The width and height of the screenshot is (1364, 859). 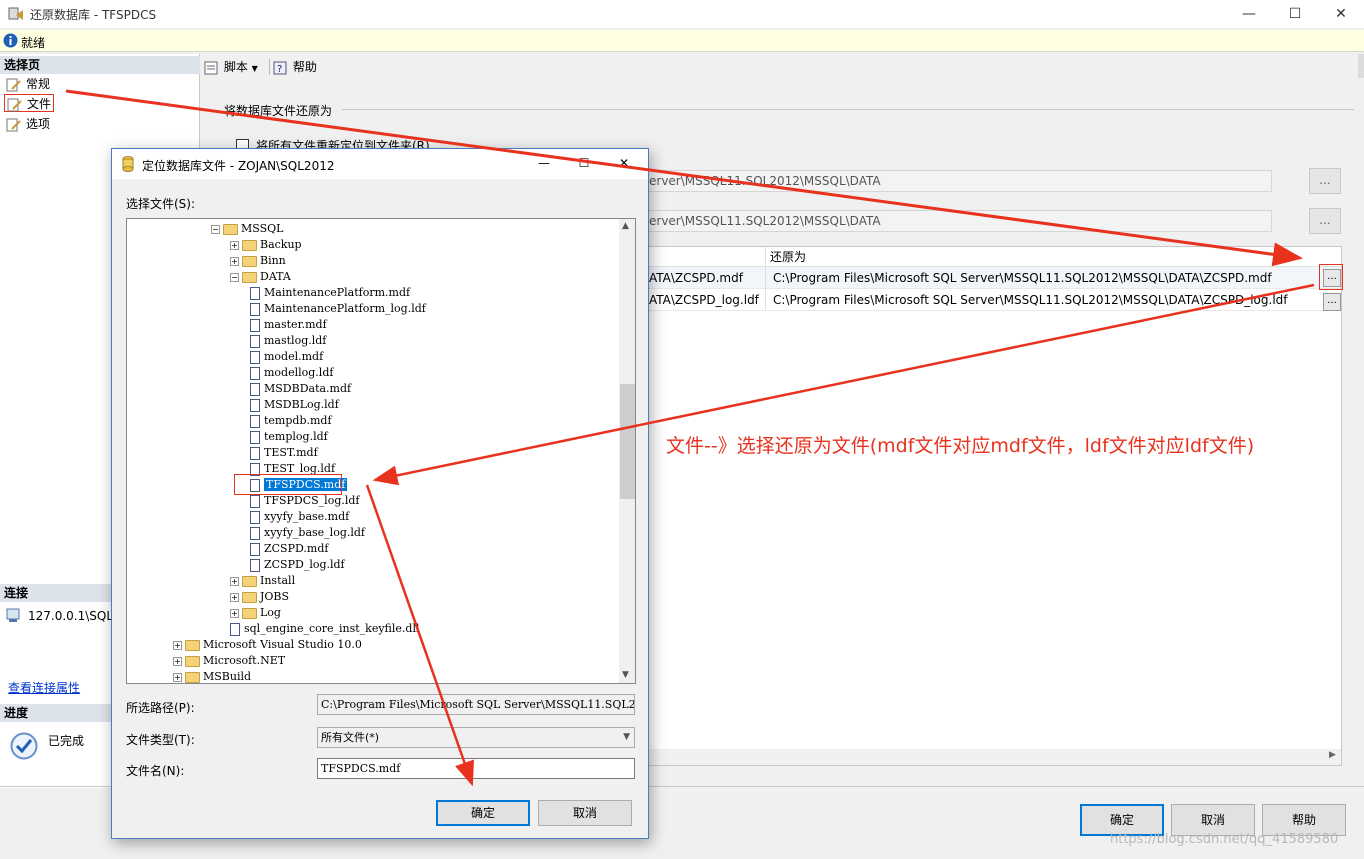 I want to click on page-item-general: 常规, so click(x=28, y=84).